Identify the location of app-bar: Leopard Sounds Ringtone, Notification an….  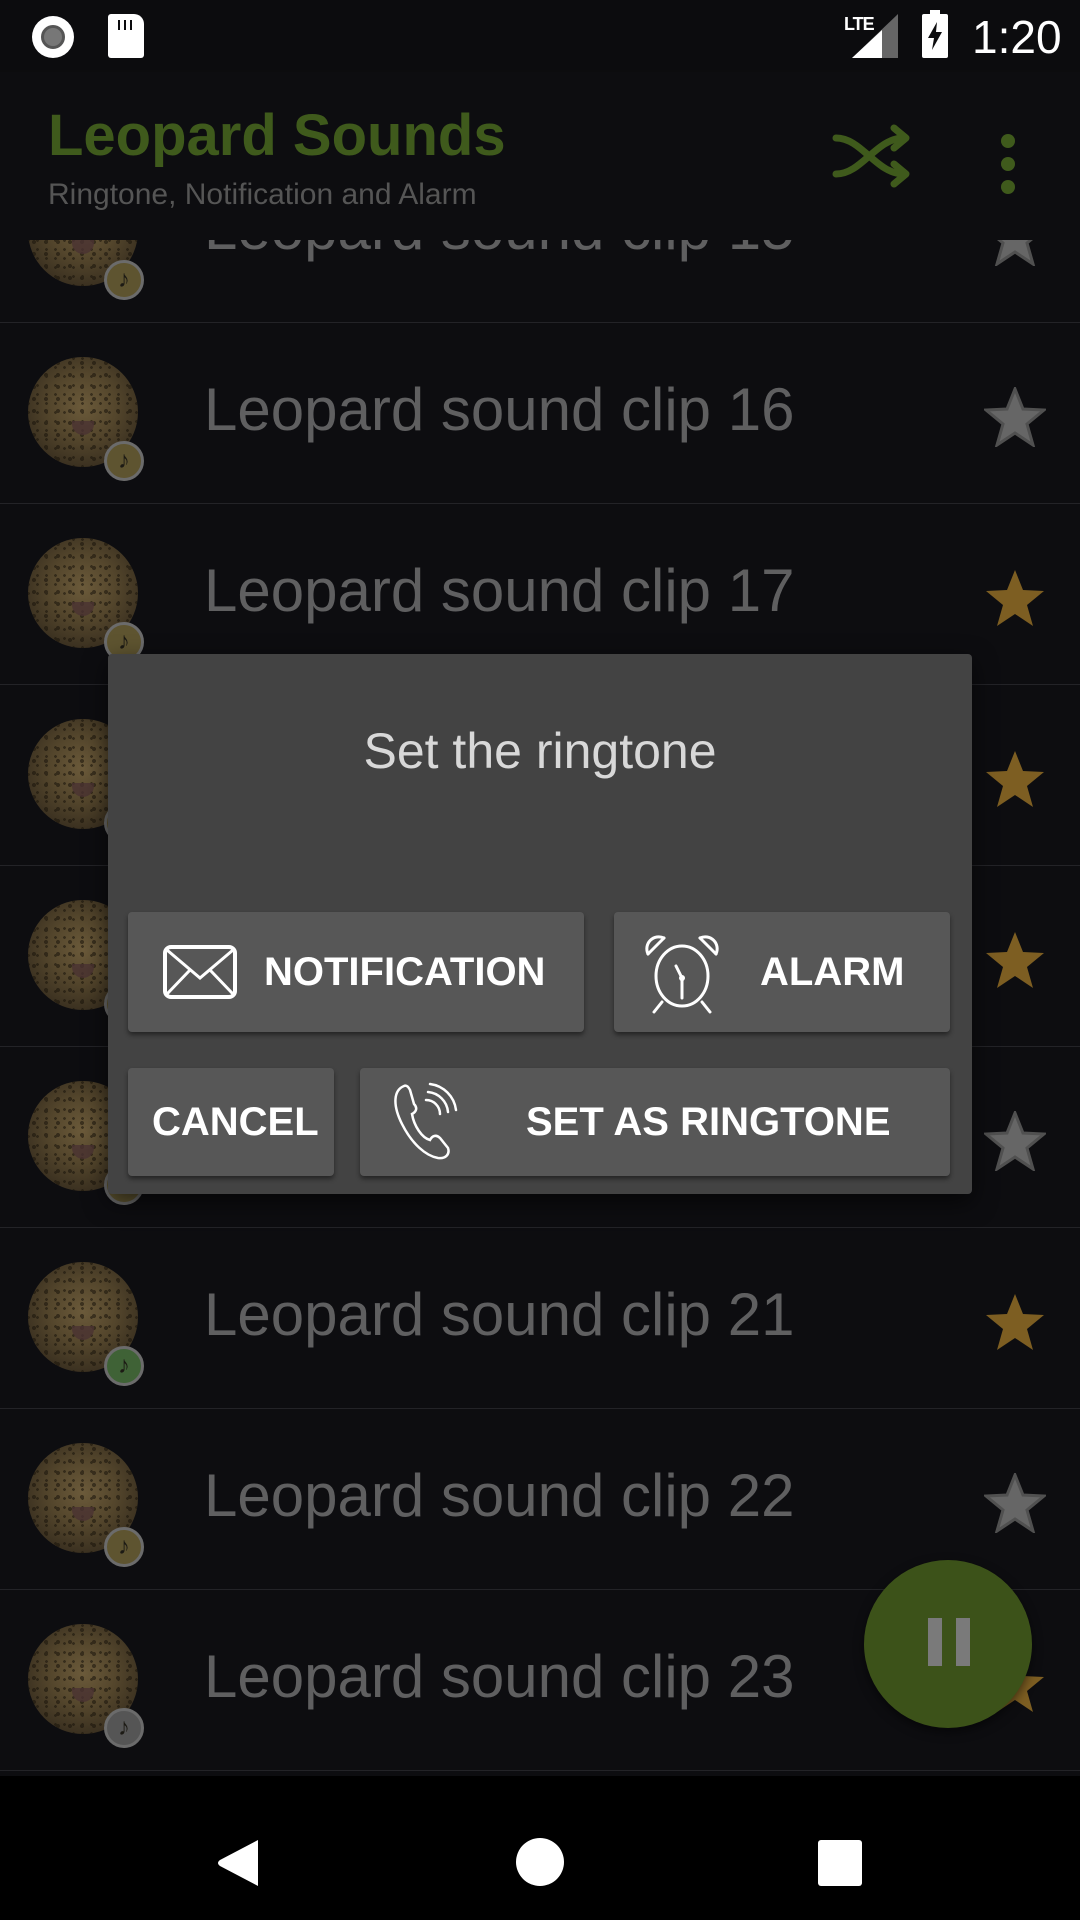
(540, 156).